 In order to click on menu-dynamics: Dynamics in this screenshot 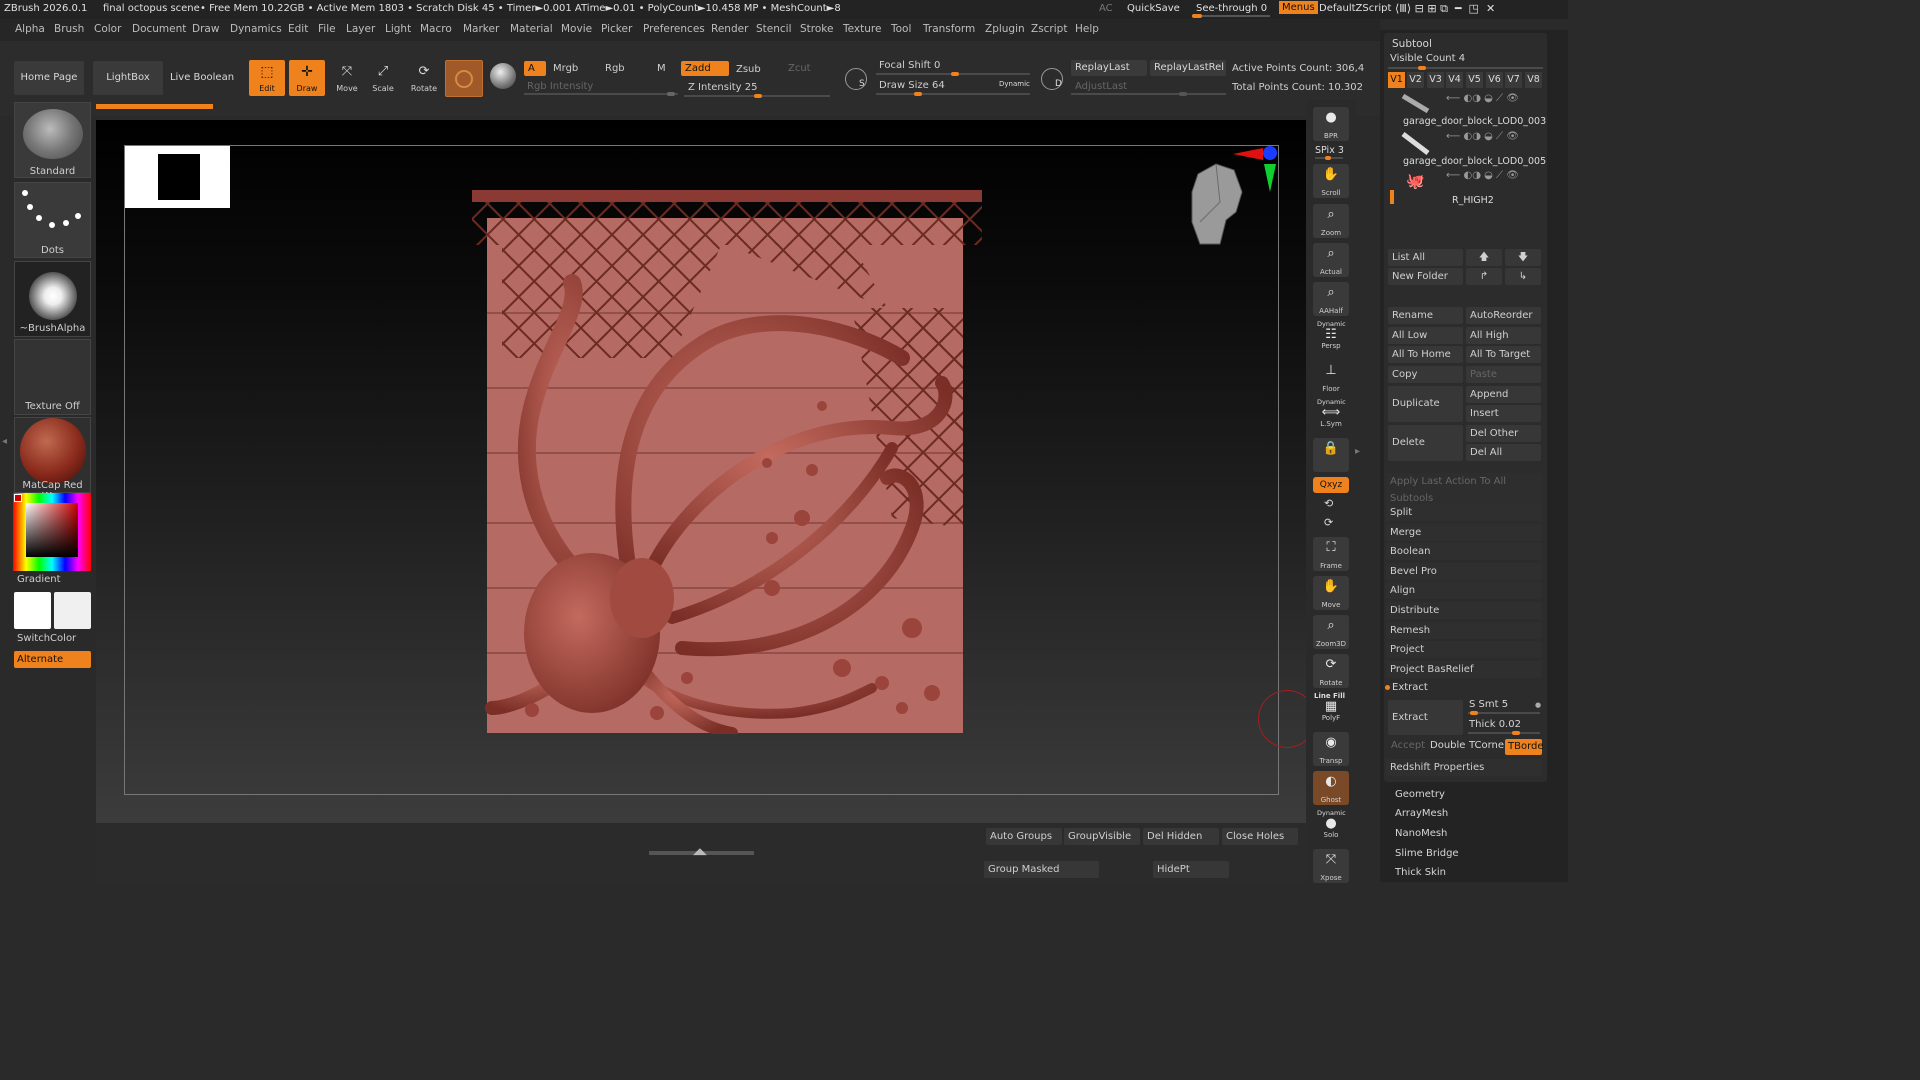, I will do `click(256, 29)`.